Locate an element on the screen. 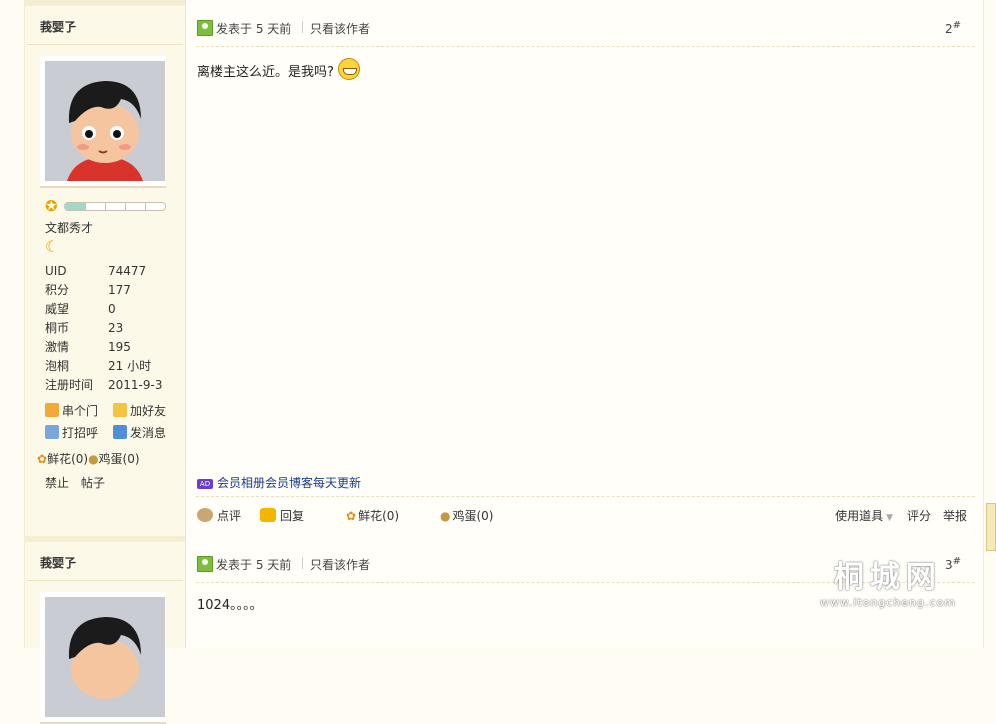 This screenshot has width=996, height=724. post-header: 发表于 5 天前 只看该作者 2# is located at coordinates (585, 28).